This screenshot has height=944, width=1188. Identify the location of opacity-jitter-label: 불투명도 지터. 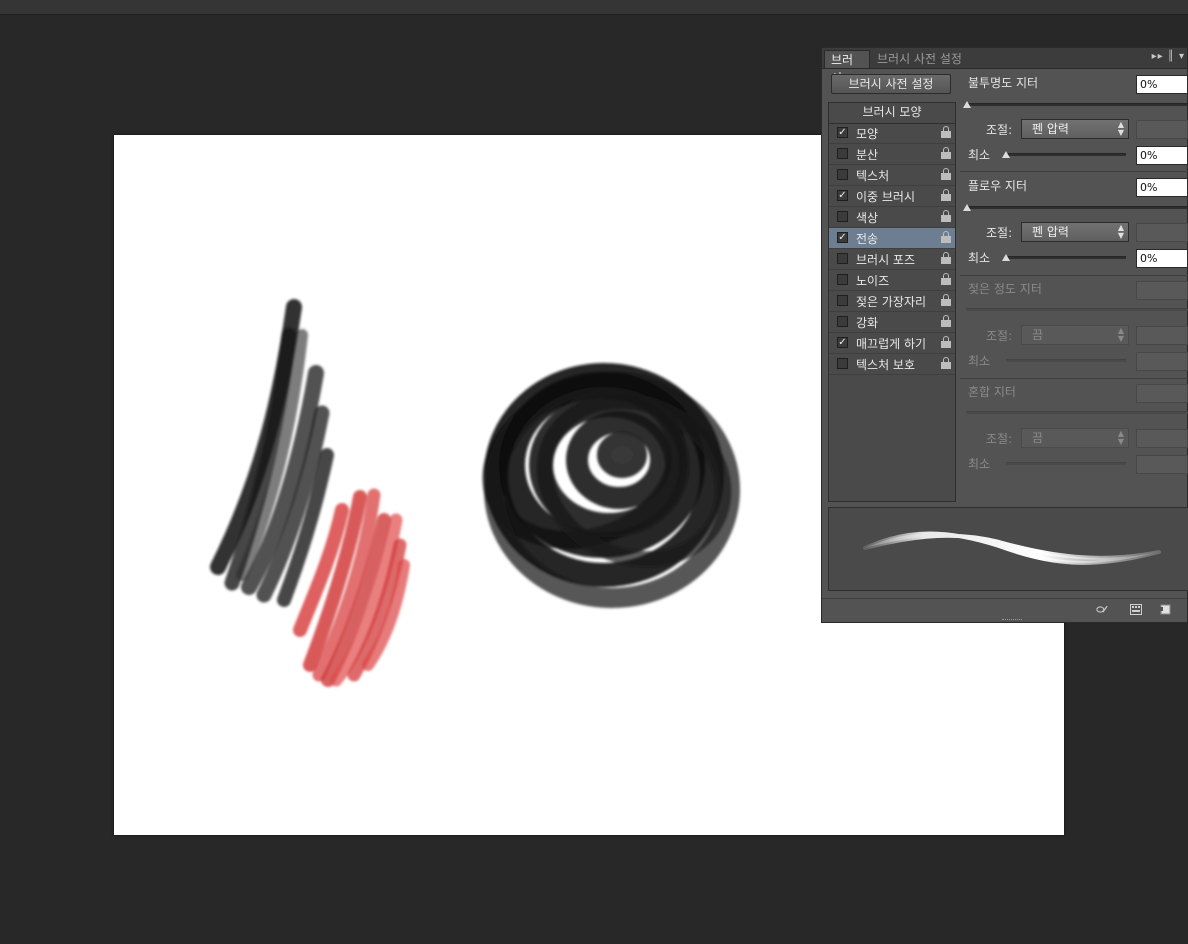
(1003, 83).